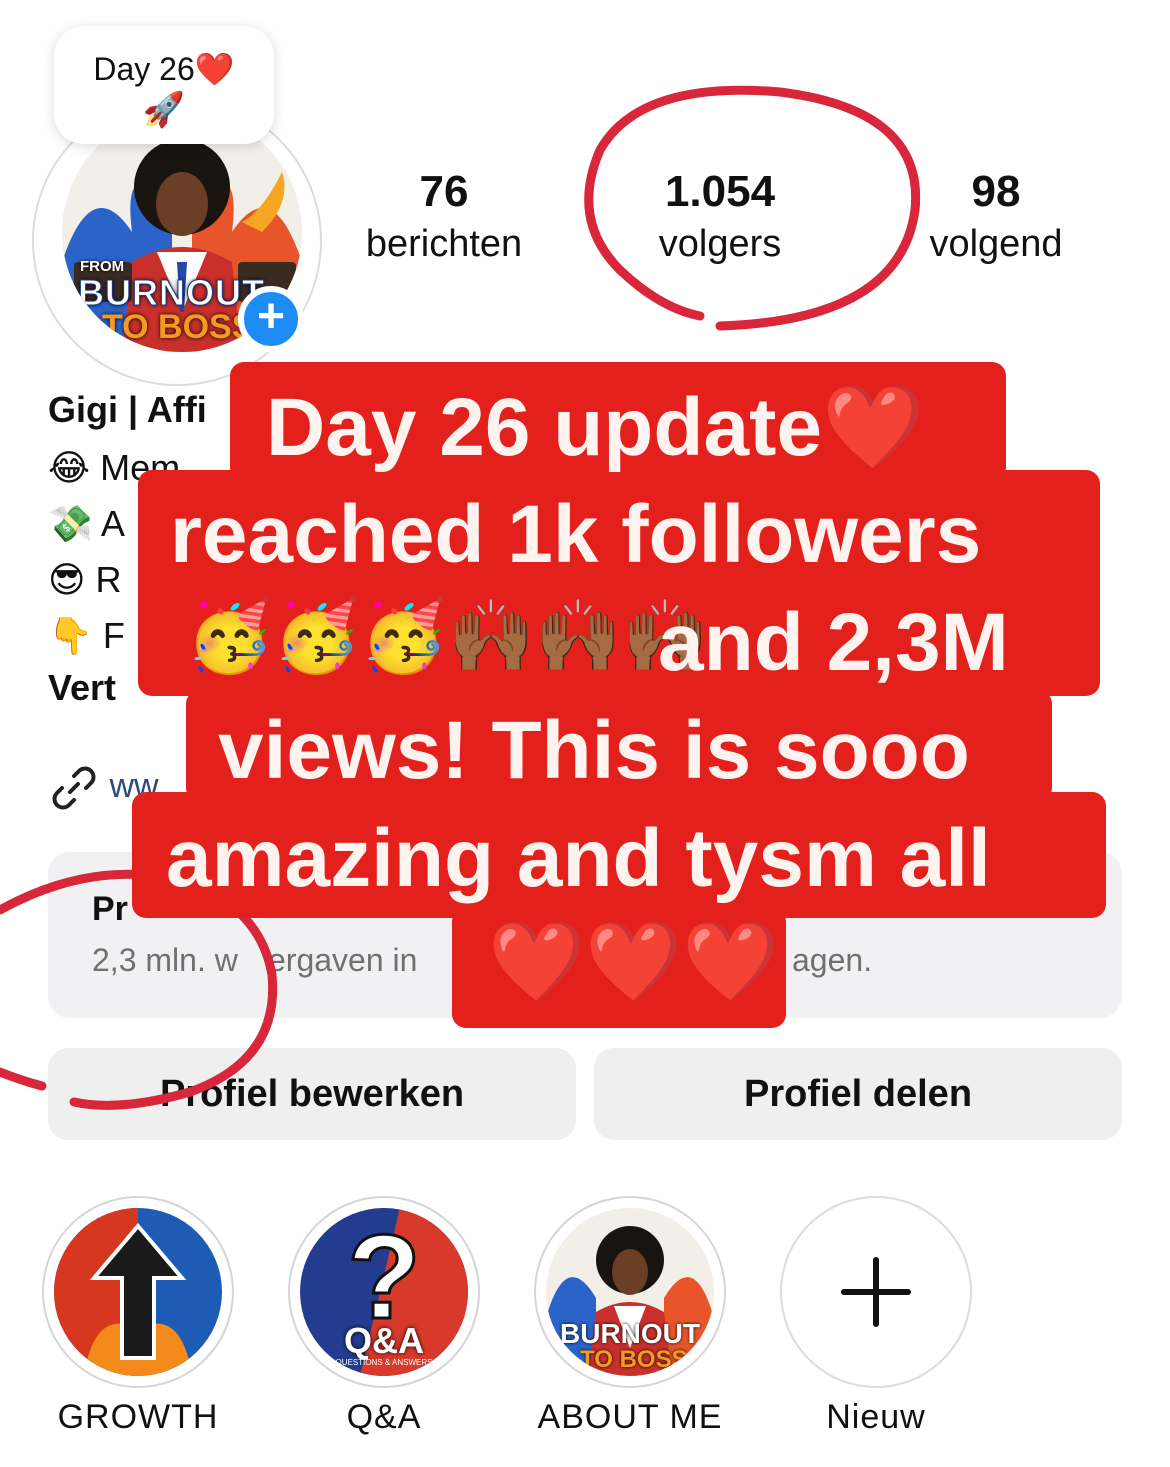  Describe the element at coordinates (576, 534) in the screenshot. I see `overlay-line2: reached 1k followers` at that location.